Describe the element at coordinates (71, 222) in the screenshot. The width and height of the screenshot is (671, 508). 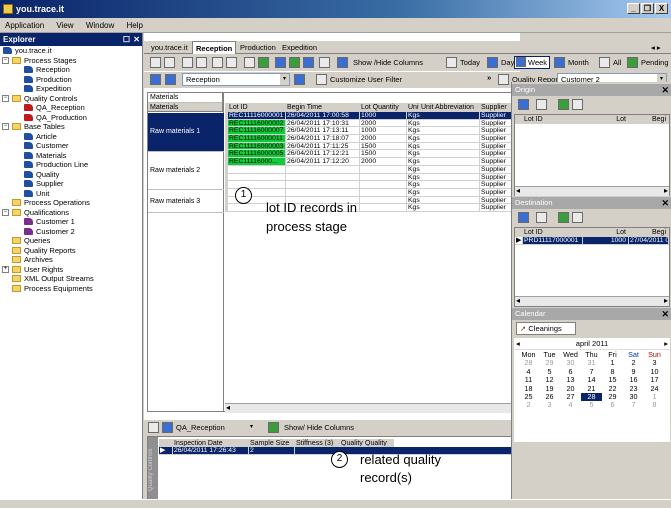
I see `tree-item: Customer 1` at that location.